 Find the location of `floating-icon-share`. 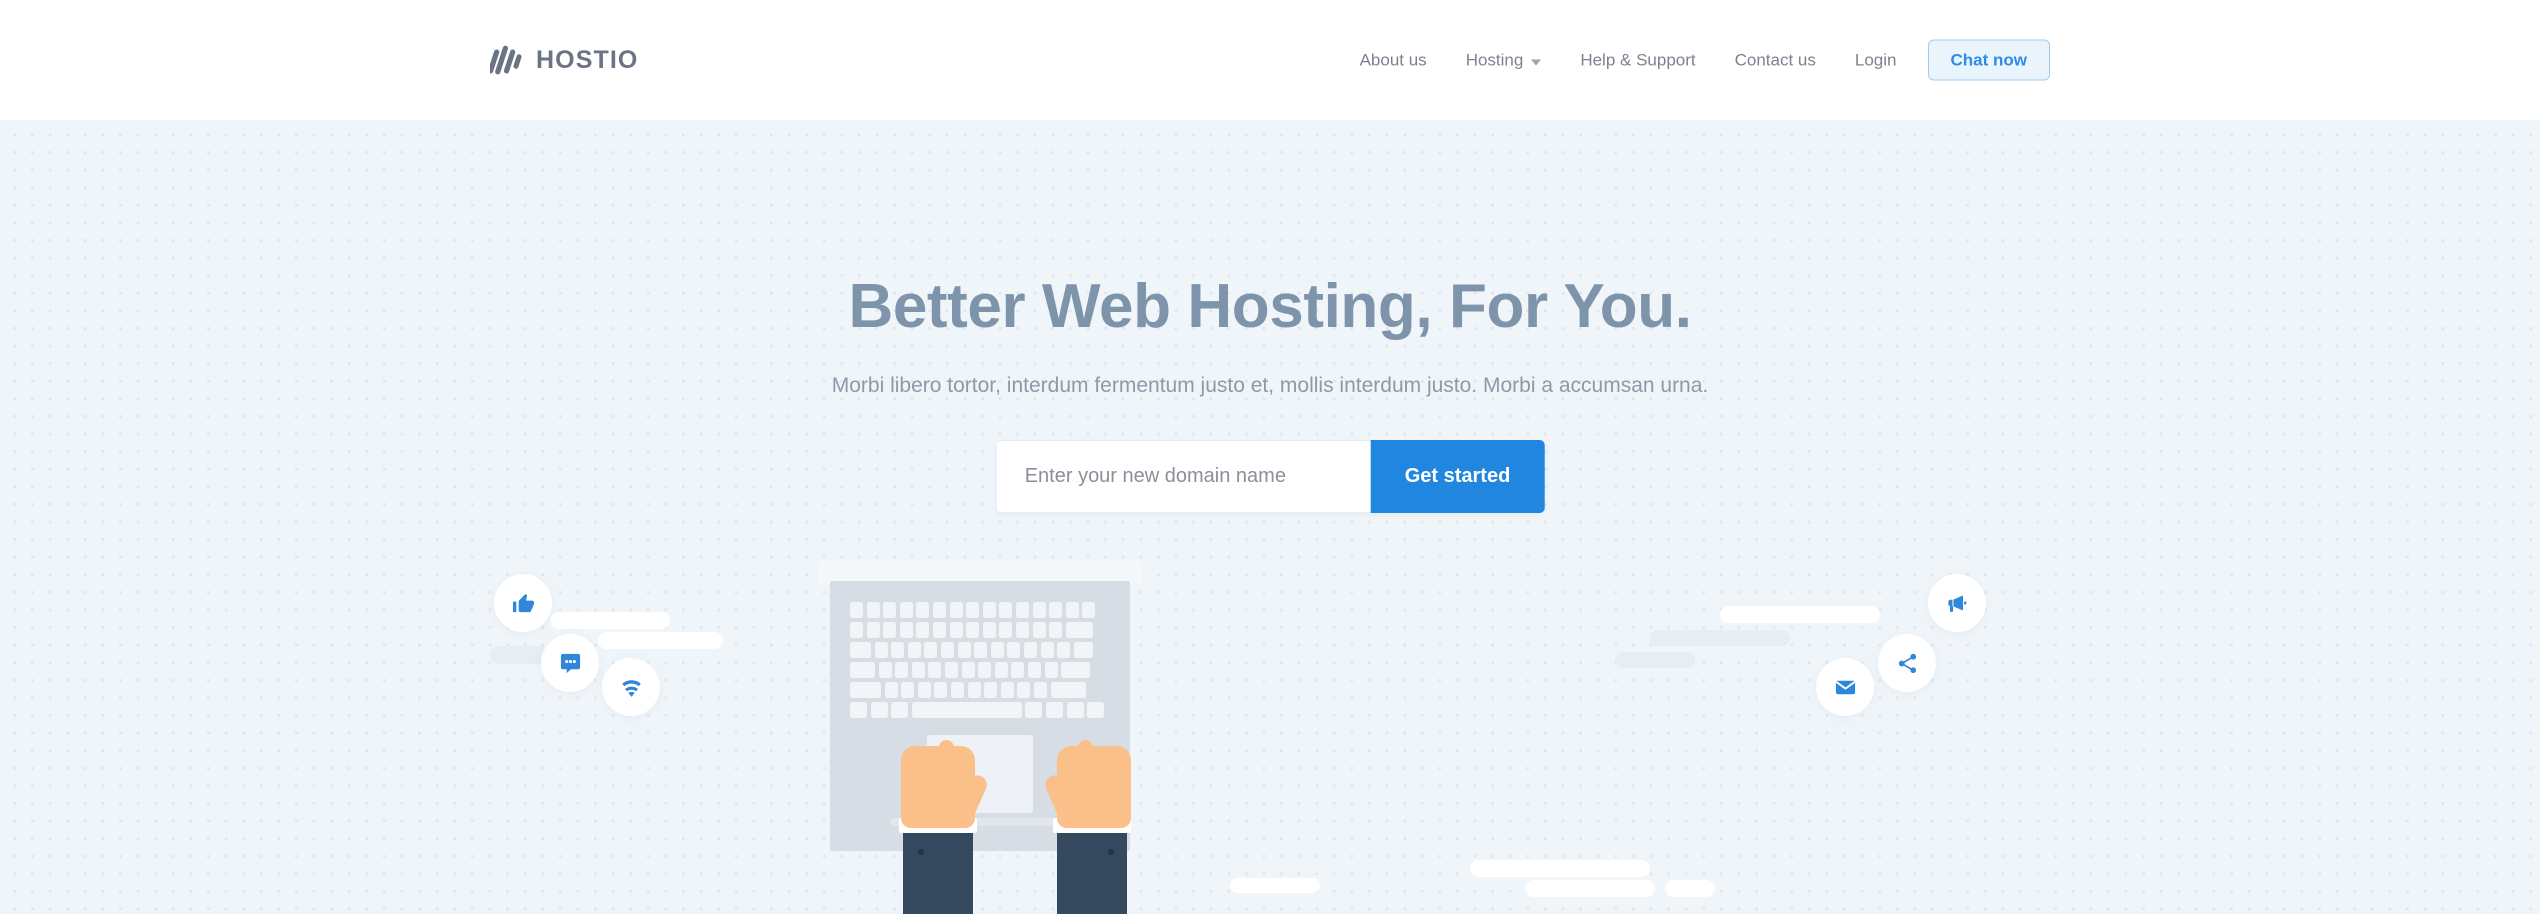

floating-icon-share is located at coordinates (1907, 663).